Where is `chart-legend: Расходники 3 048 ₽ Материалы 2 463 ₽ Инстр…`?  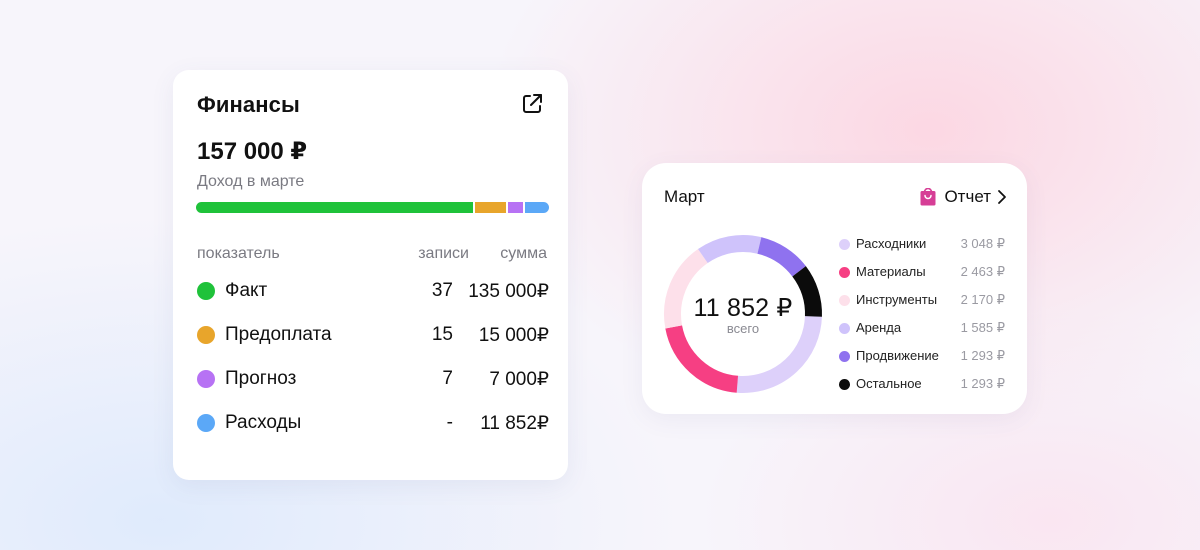
chart-legend: Расходники 3 048 ₽ Материалы 2 463 ₽ Инстр… is located at coordinates (922, 319).